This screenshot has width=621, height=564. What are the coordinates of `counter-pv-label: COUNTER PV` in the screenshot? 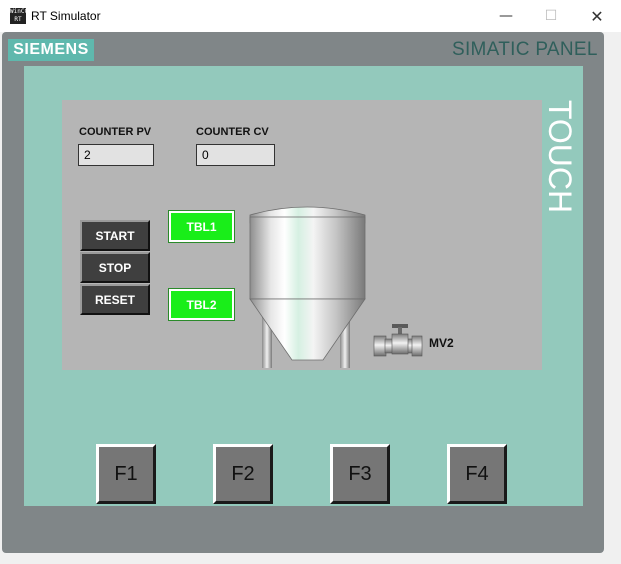 It's located at (115, 132).